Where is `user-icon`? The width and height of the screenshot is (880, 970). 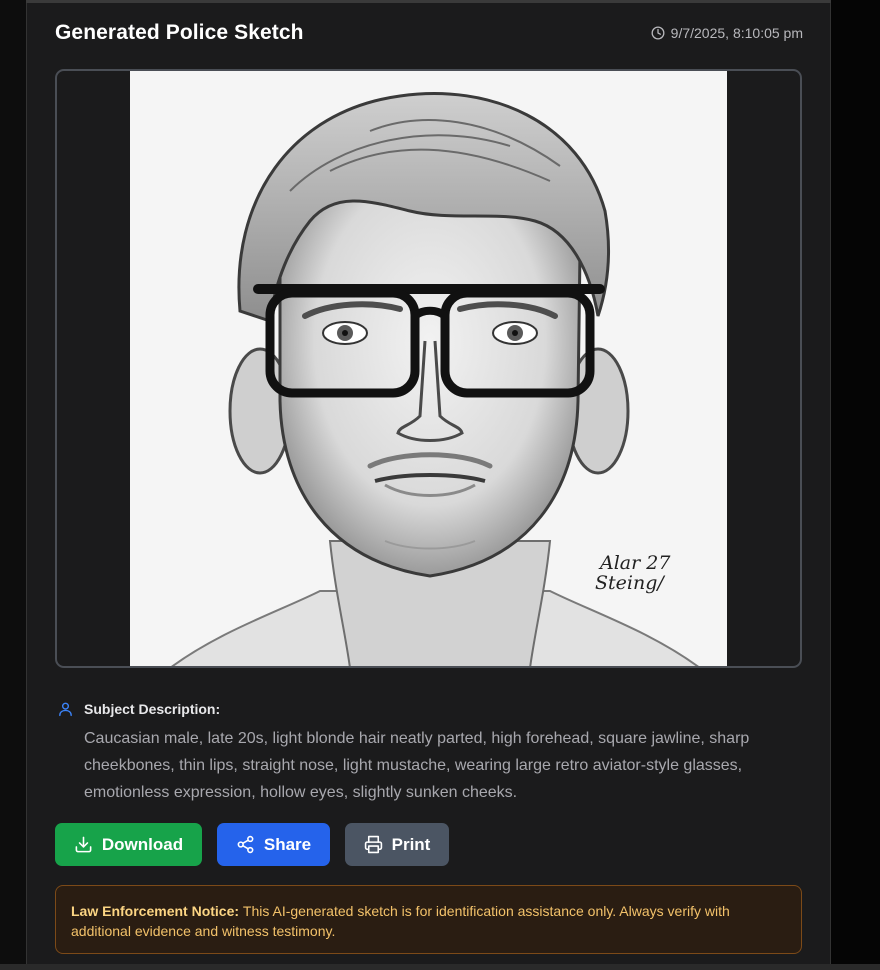
user-icon is located at coordinates (65, 711).